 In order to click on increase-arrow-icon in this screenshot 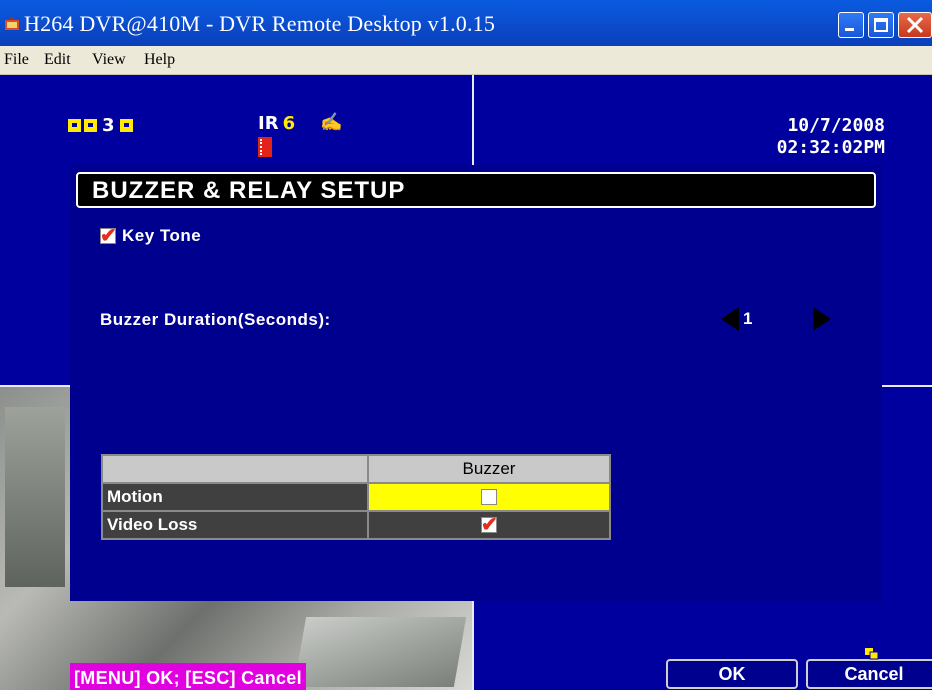, I will do `click(822, 319)`.